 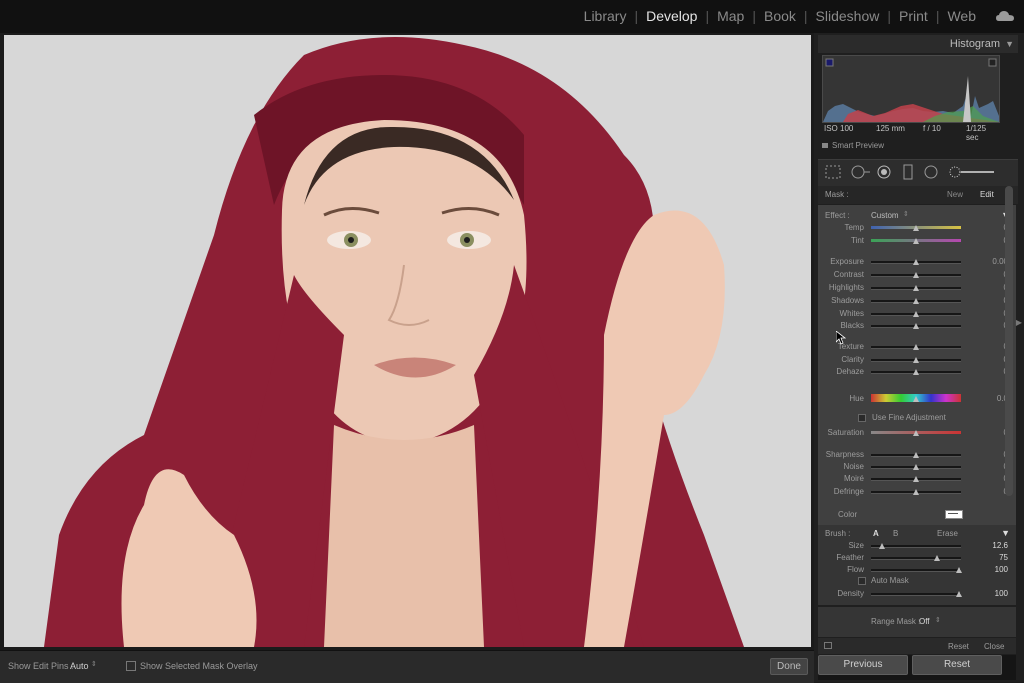 What do you see at coordinates (918, 44) in the screenshot?
I see `histogram-header: Histogram ▼` at bounding box center [918, 44].